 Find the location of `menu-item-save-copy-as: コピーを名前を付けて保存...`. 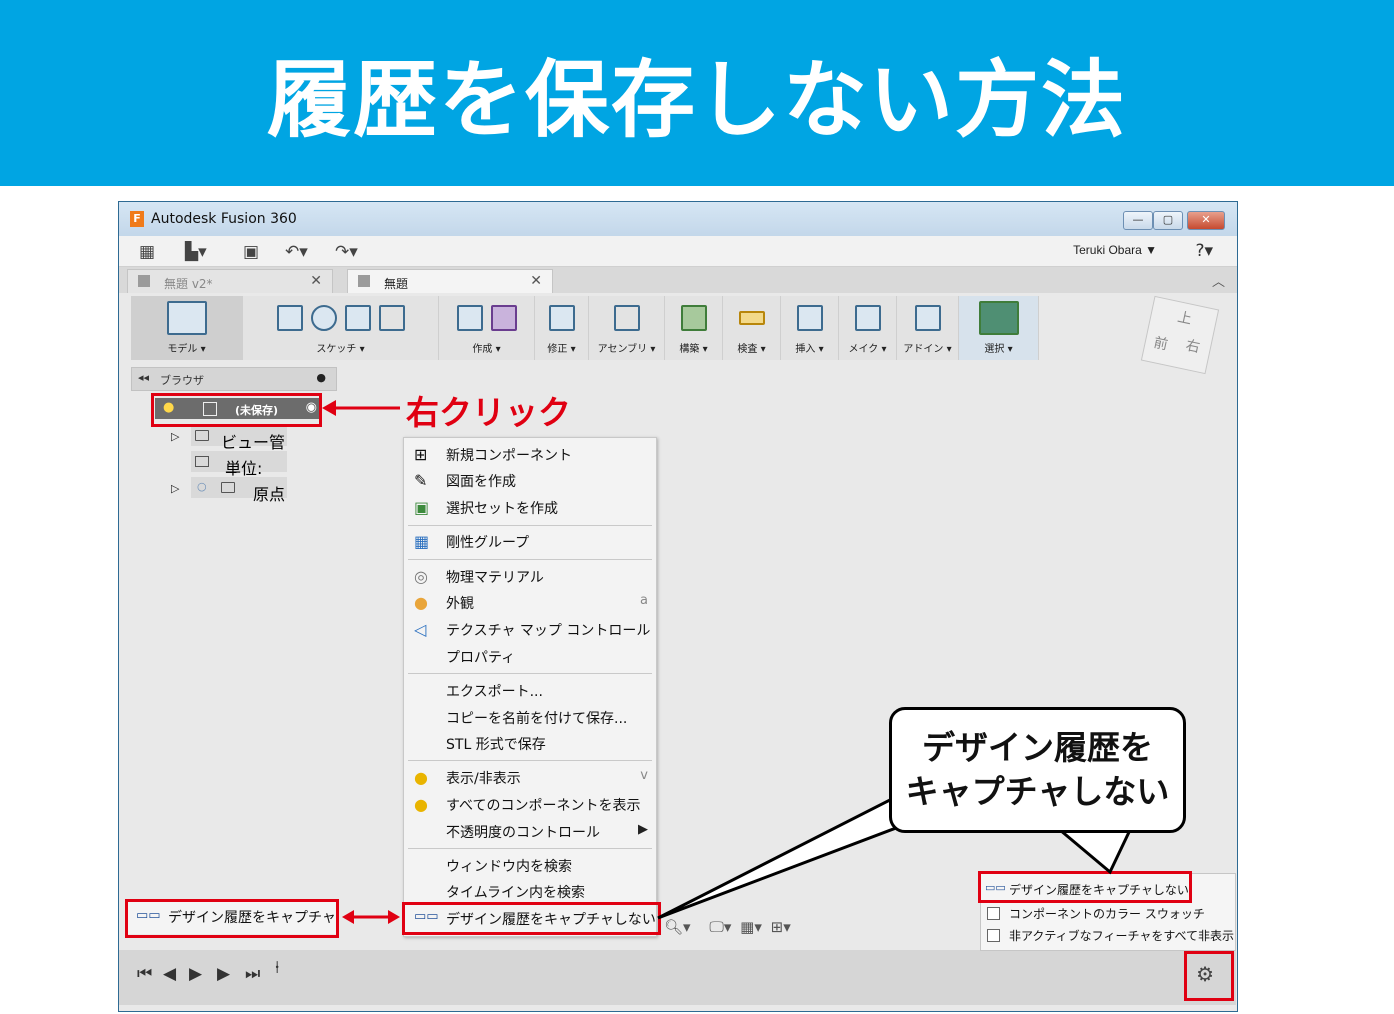

menu-item-save-copy-as: コピーを名前を付けて保存... is located at coordinates (530, 717).